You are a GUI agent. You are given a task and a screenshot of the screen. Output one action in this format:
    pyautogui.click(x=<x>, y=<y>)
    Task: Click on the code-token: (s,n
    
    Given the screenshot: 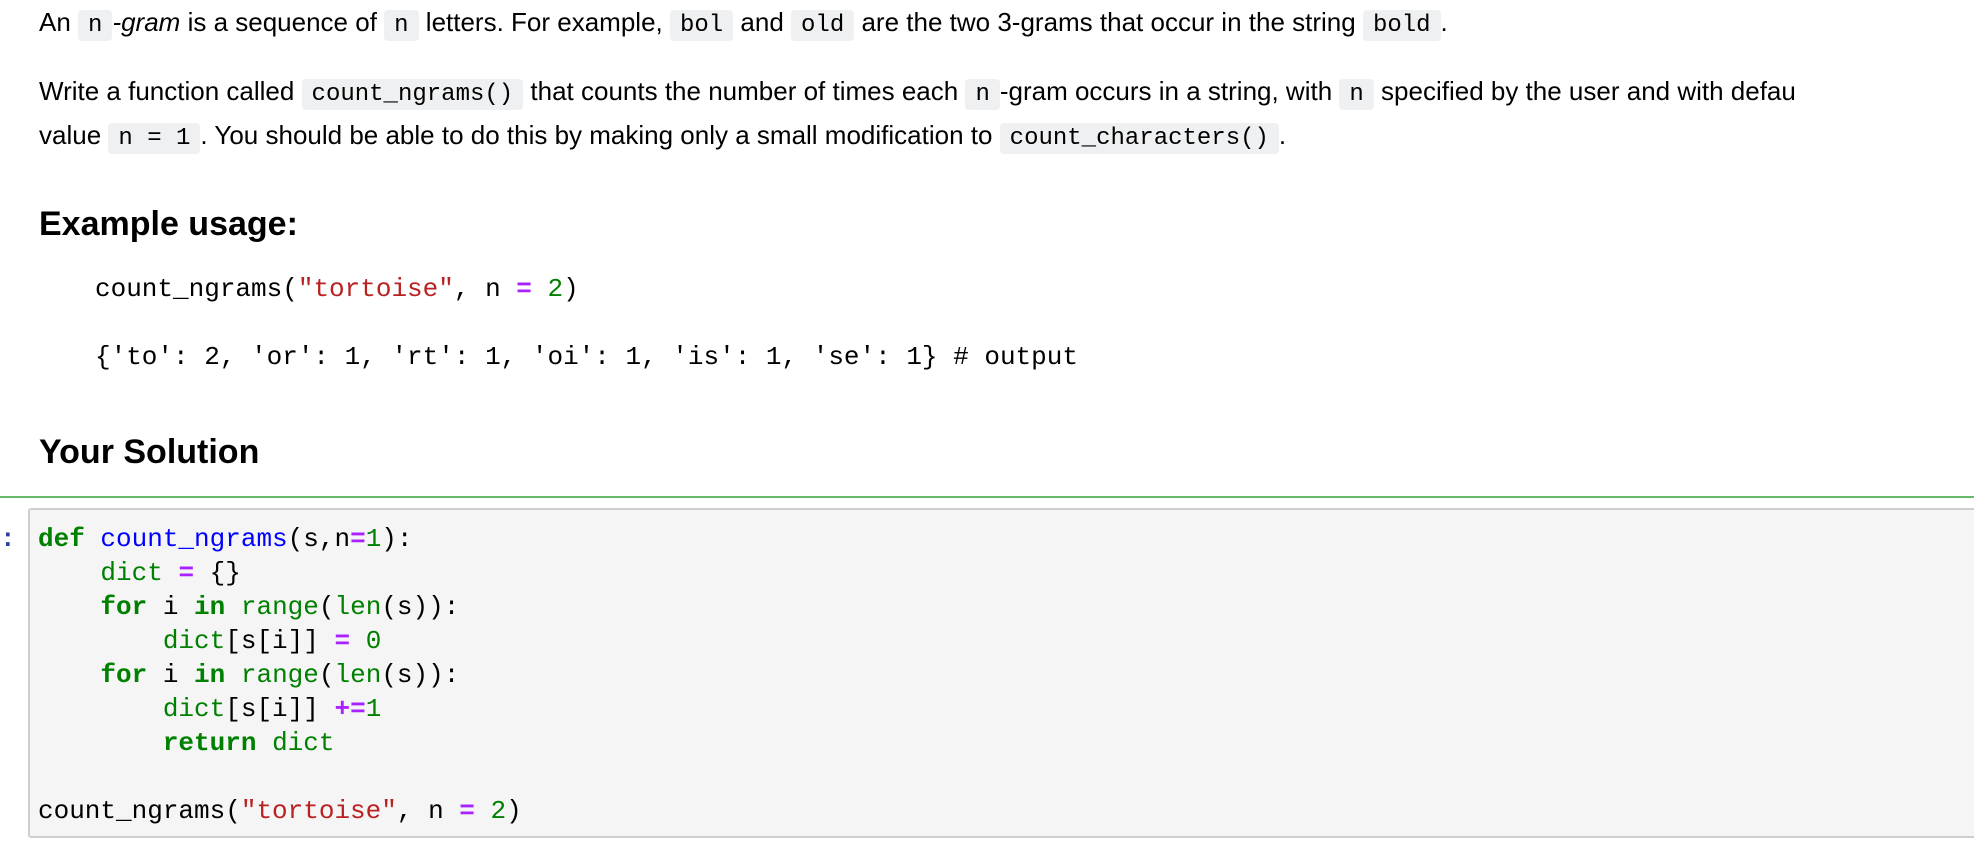 What is the action you would take?
    pyautogui.click(x=319, y=539)
    